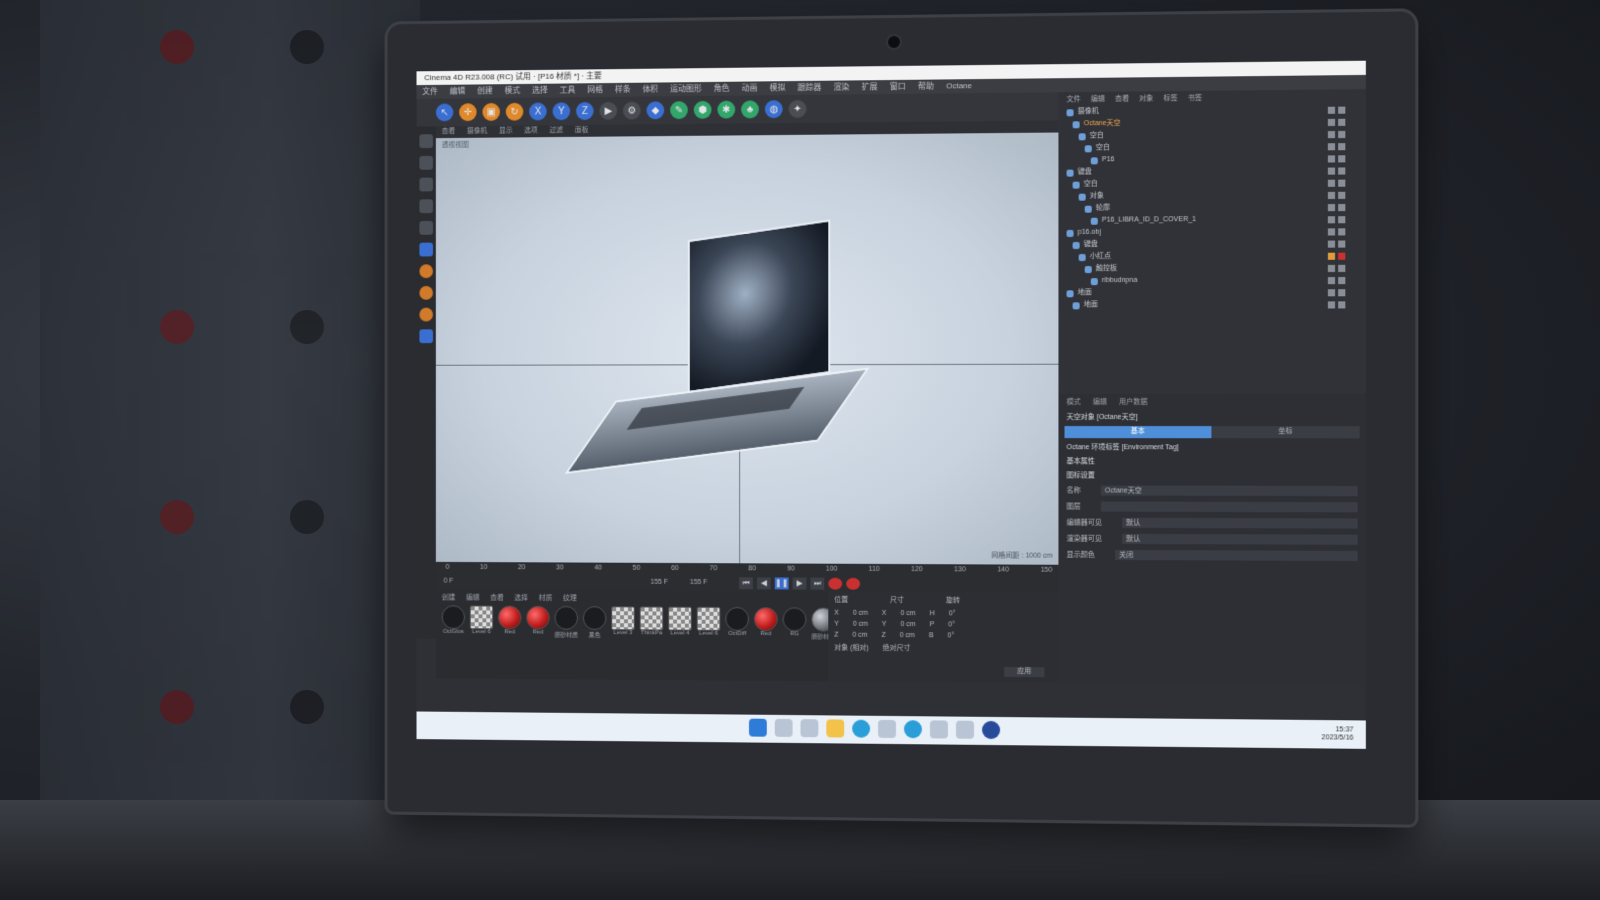 The width and height of the screenshot is (1600, 900). What do you see at coordinates (817, 583) in the screenshot?
I see `goto-end-icon: ⏭` at bounding box center [817, 583].